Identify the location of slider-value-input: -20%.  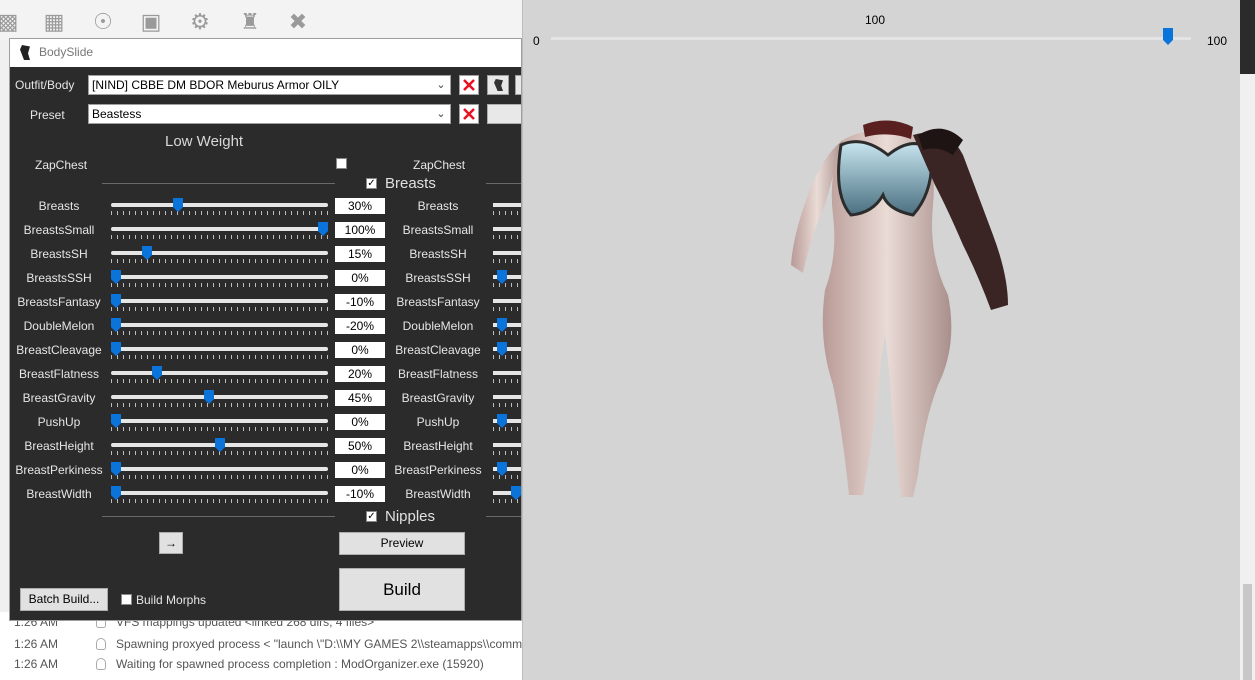
(360, 326).